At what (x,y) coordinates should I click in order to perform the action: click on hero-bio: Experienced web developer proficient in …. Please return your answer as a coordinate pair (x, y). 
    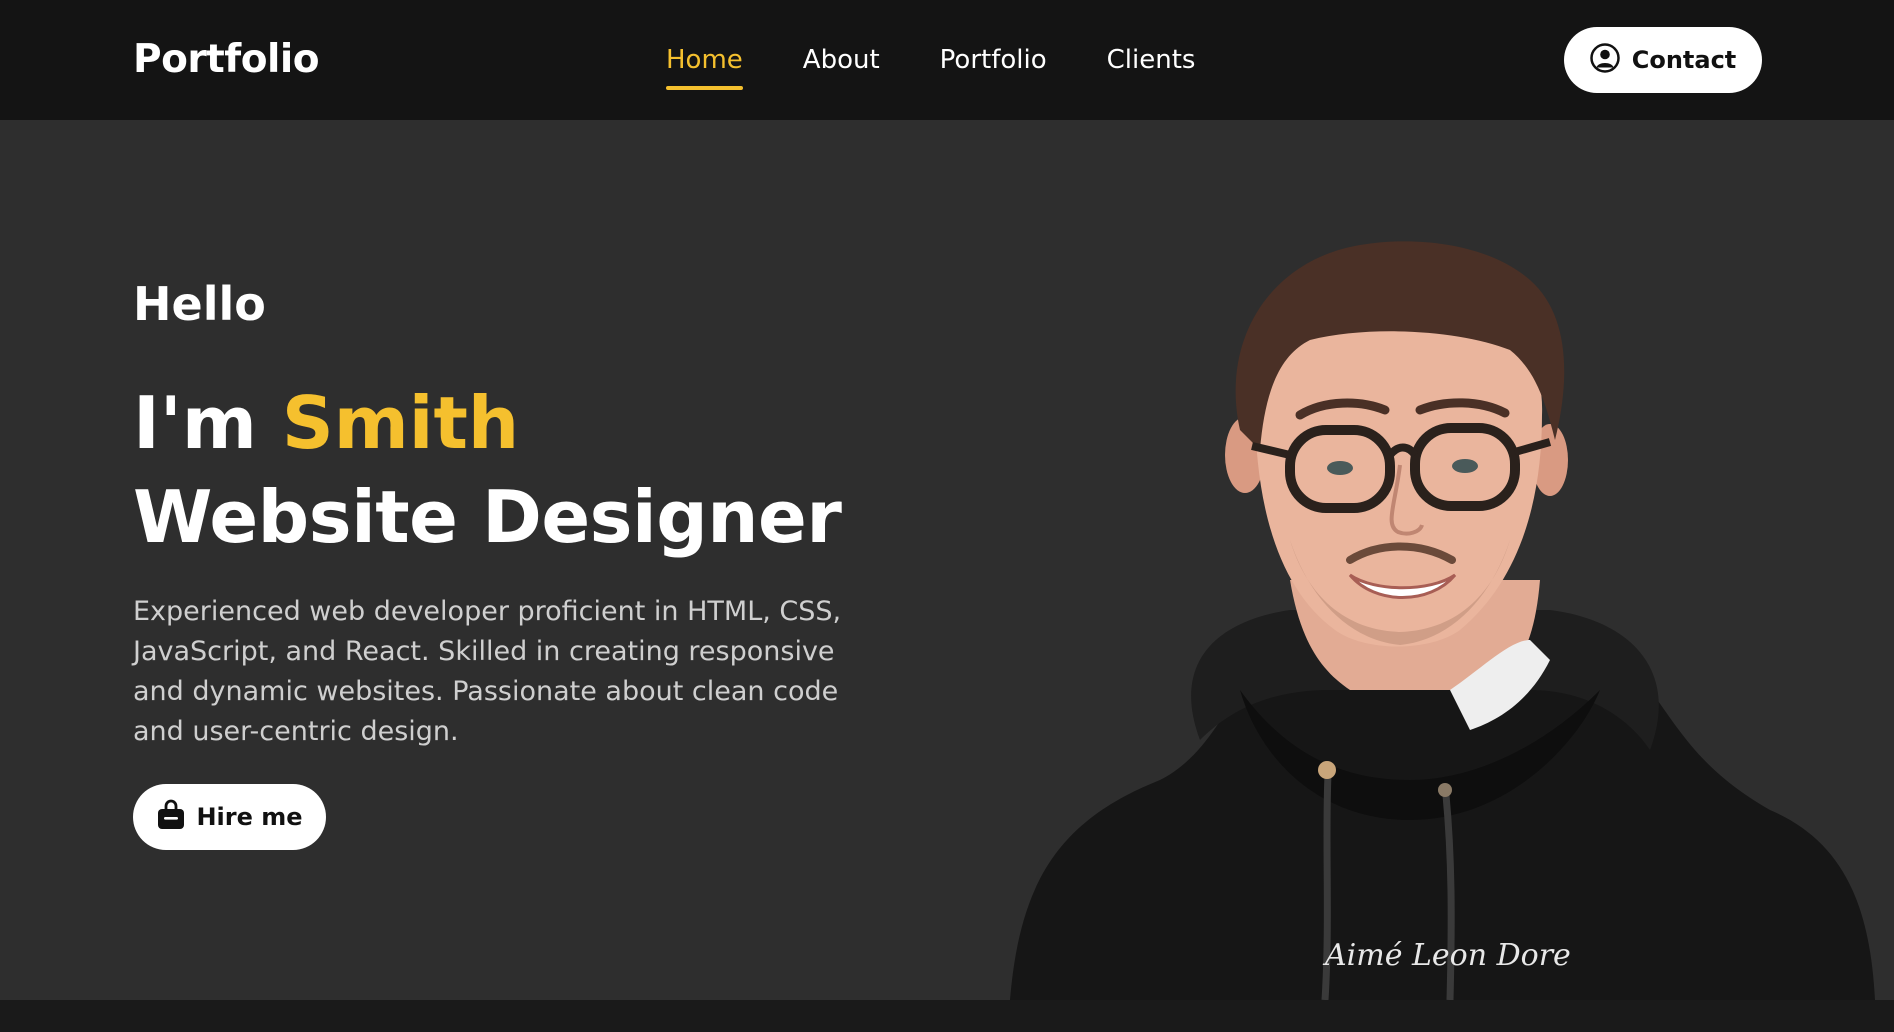
    Looking at the image, I should click on (487, 671).